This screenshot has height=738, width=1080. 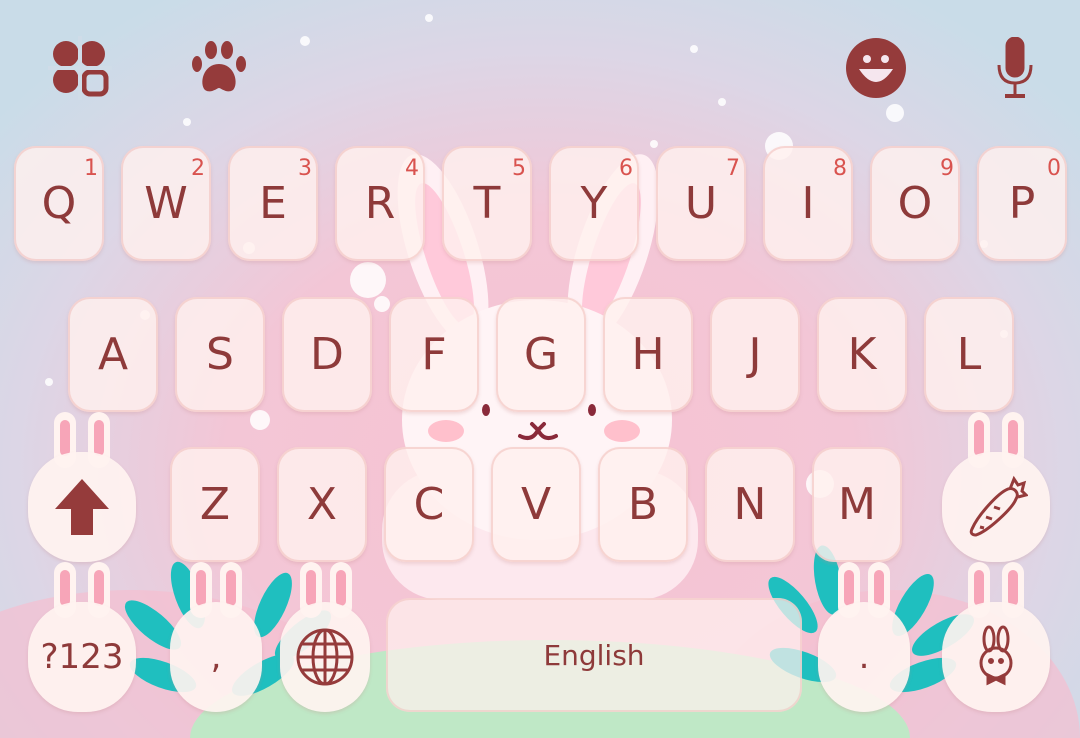 I want to click on key-label: H, so click(x=648, y=354).